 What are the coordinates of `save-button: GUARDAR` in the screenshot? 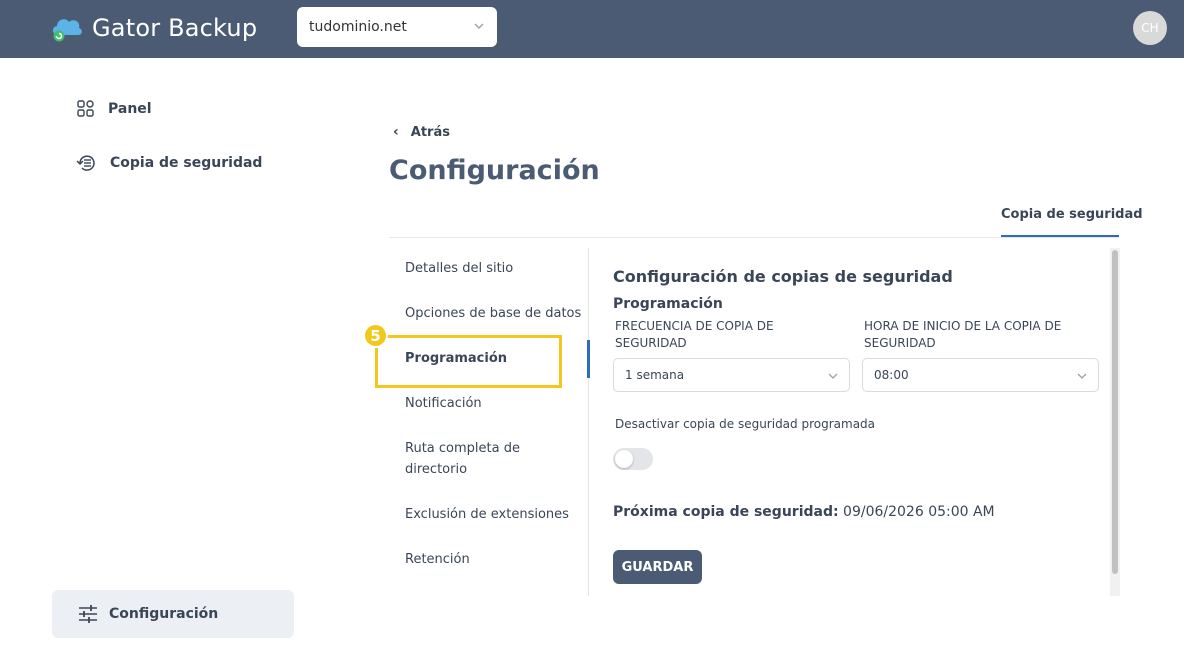 It's located at (657, 567).